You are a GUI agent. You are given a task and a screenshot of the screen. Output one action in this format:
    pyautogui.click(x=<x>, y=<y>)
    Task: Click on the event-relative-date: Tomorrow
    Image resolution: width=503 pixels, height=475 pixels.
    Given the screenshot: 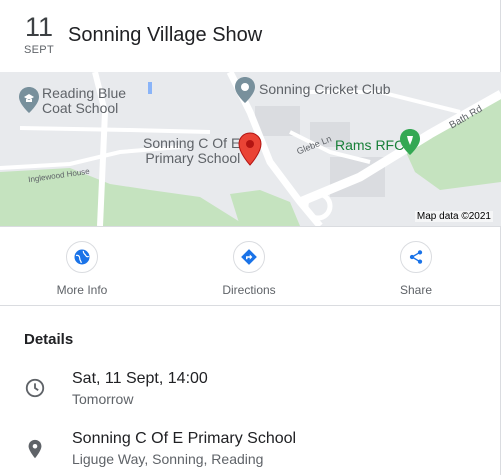 What is the action you would take?
    pyautogui.click(x=103, y=399)
    